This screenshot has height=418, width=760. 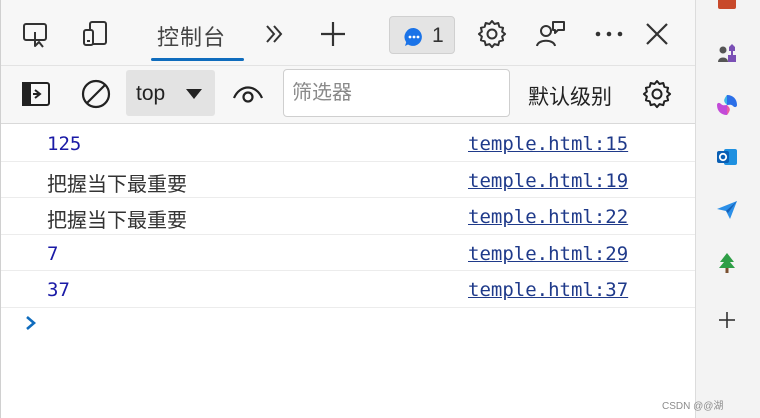 What do you see at coordinates (194, 94) in the screenshot?
I see `caret-down-icon` at bounding box center [194, 94].